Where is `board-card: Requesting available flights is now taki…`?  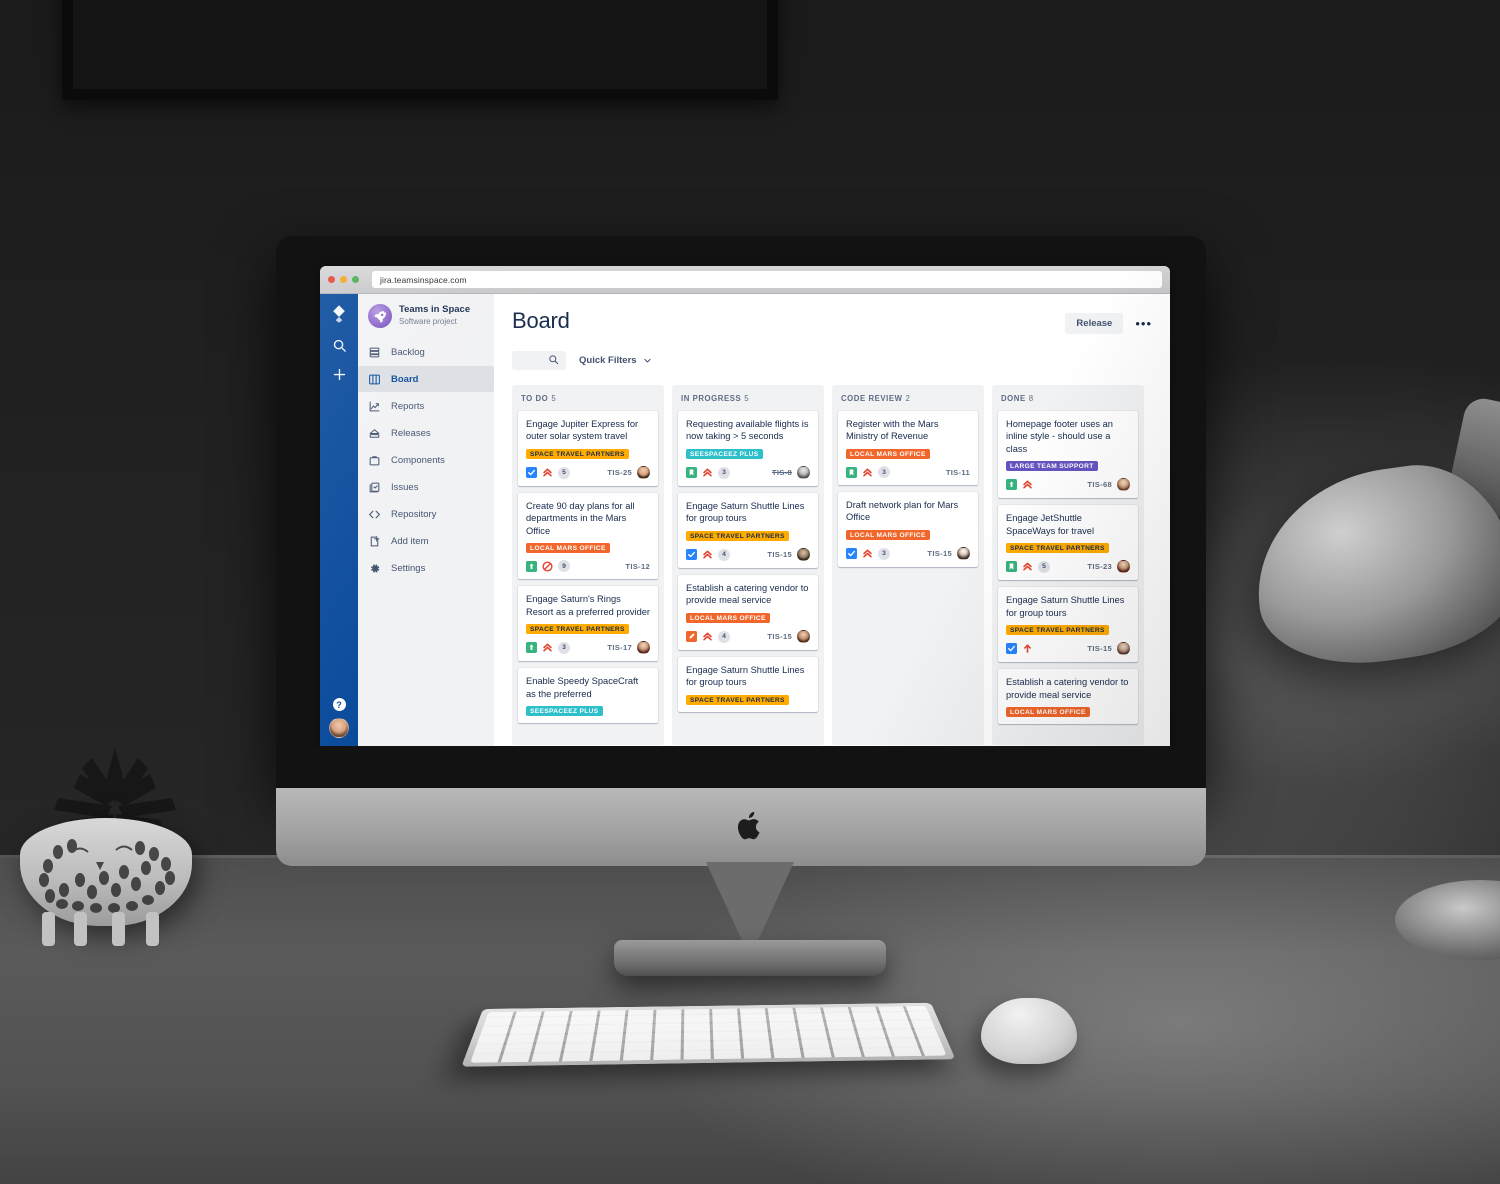
board-card: Requesting available flights is now taki… is located at coordinates (748, 449).